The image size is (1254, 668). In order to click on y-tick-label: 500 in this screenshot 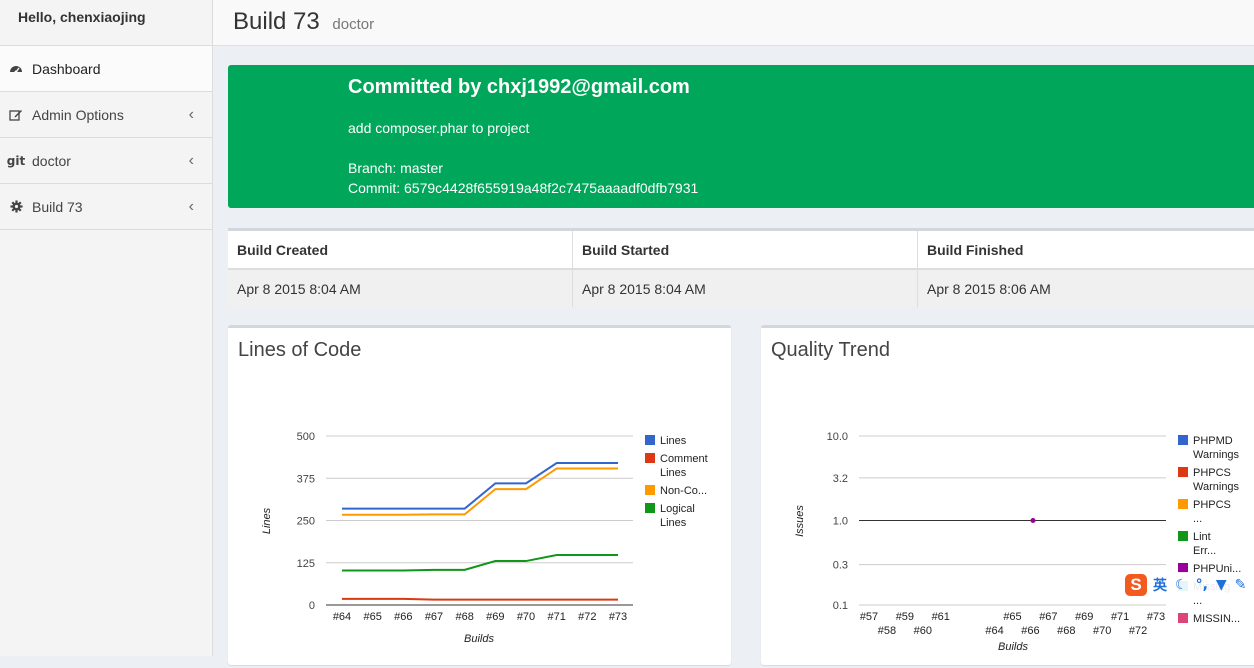, I will do `click(306, 437)`.